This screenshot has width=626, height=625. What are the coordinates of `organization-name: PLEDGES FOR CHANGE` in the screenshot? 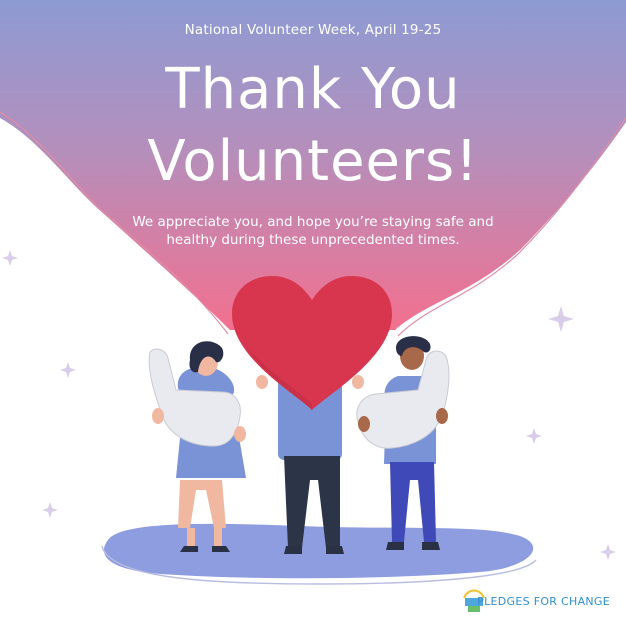 It's located at (543, 601).